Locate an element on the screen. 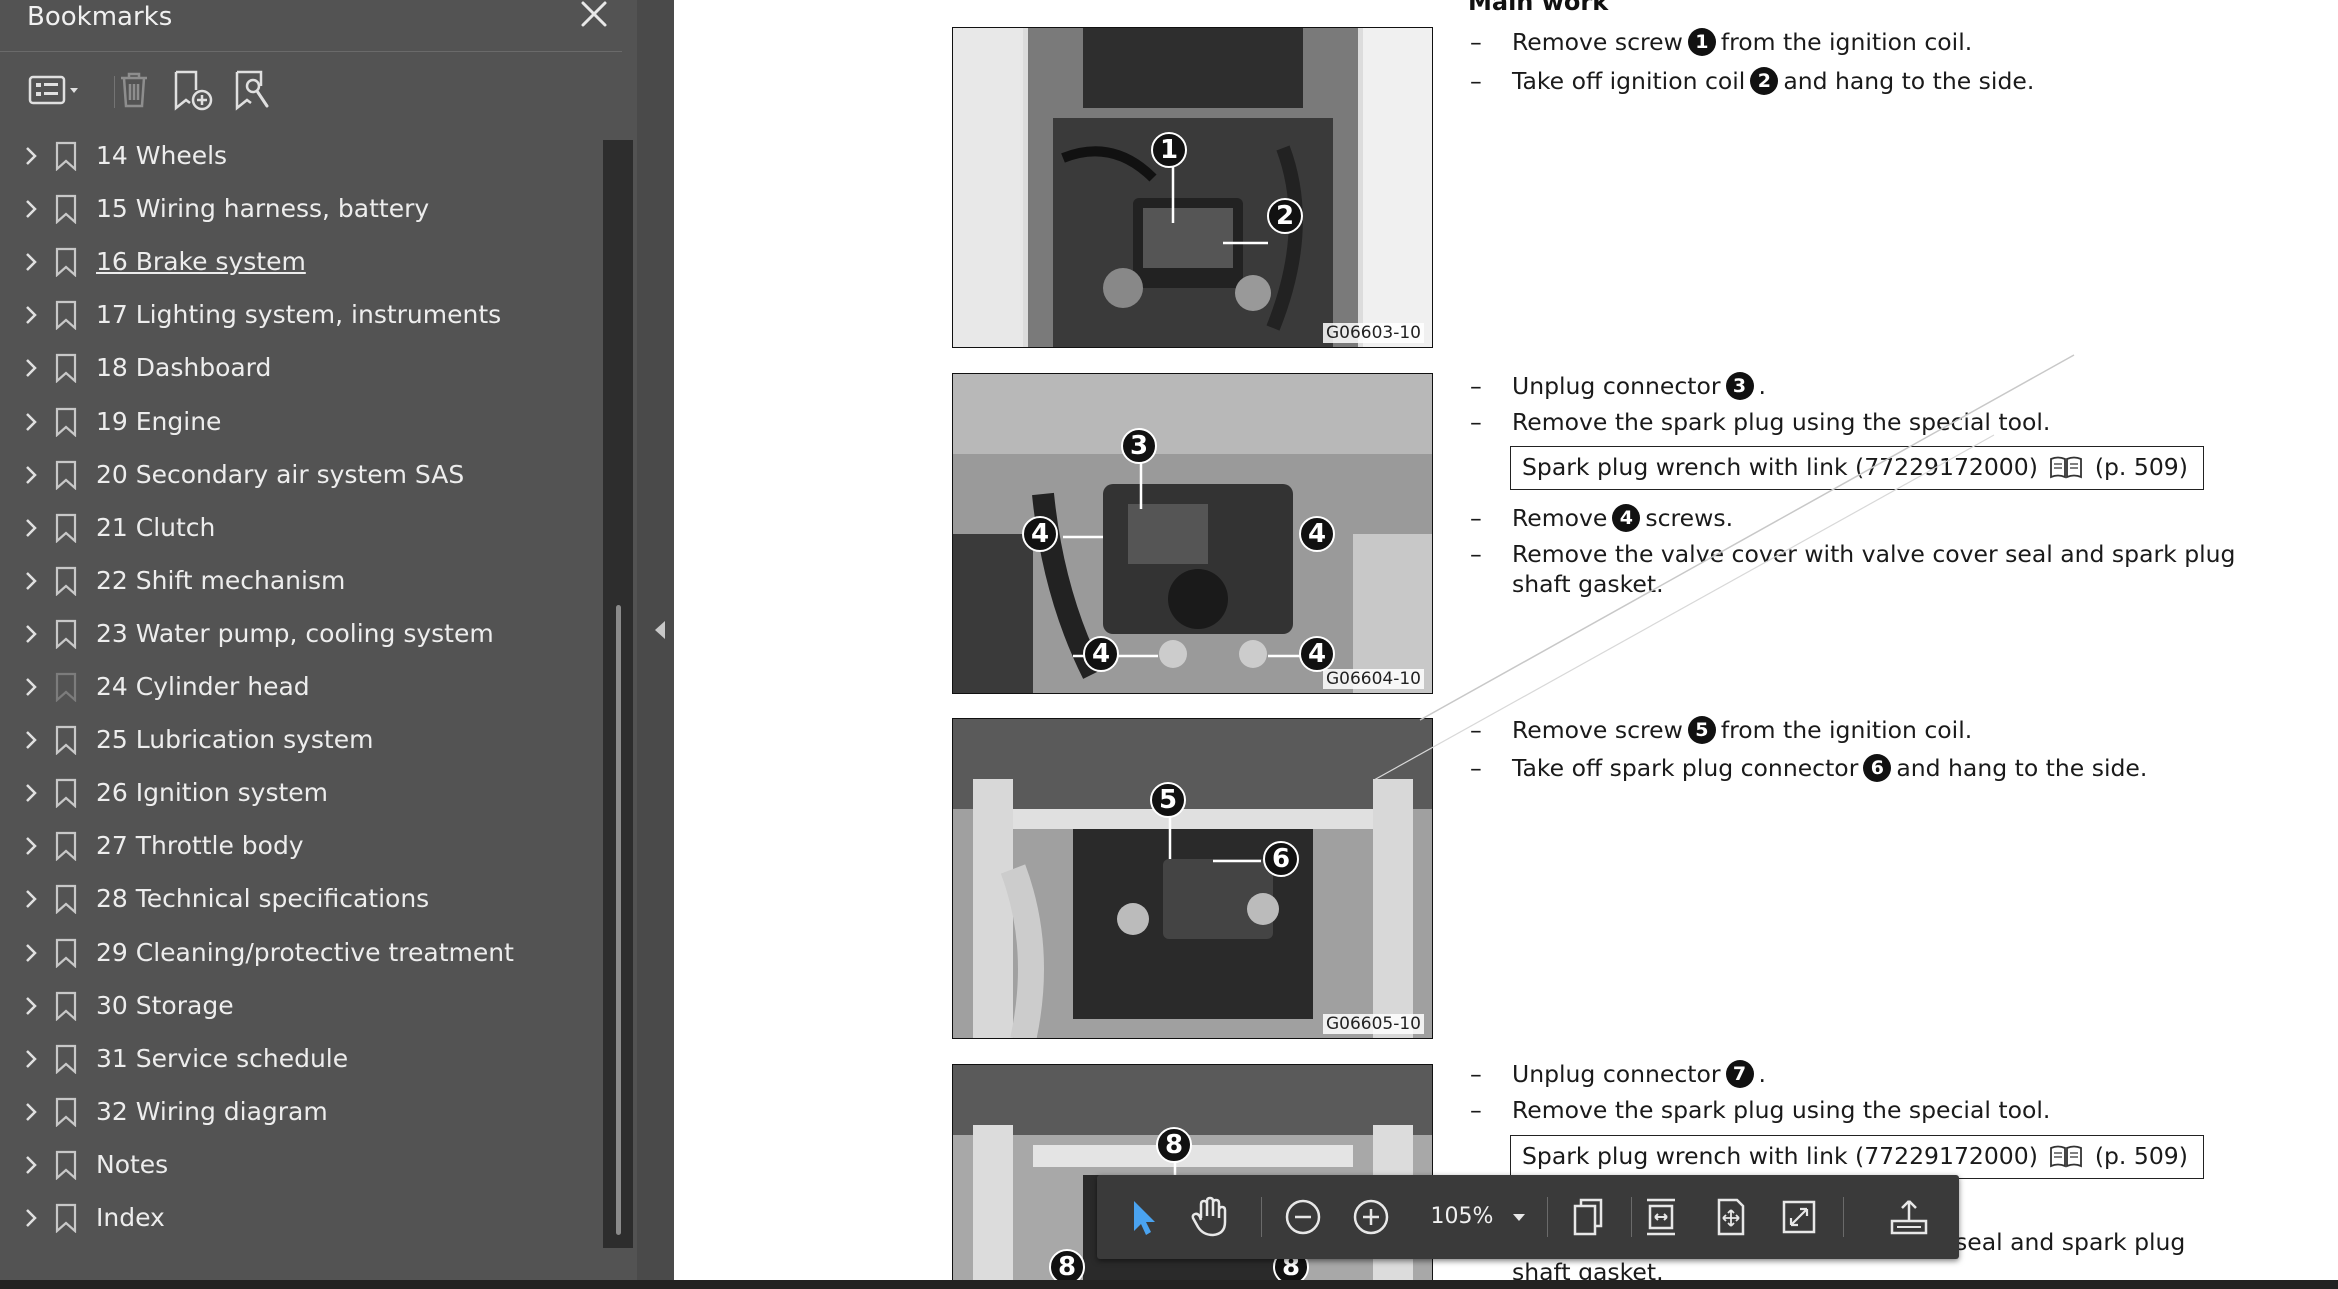  bookmark-label: 15 Wiring harness, battery is located at coordinates (263, 209).